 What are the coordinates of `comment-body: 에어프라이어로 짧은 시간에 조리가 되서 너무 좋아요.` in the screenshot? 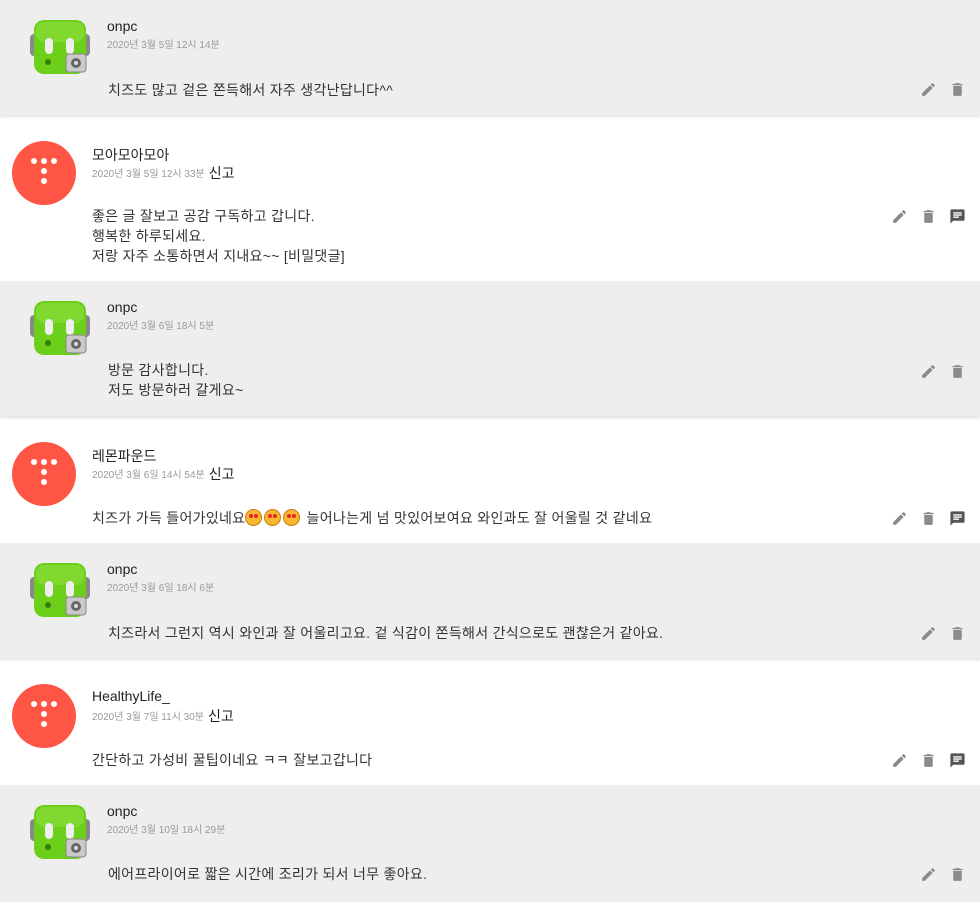 It's located at (268, 874).